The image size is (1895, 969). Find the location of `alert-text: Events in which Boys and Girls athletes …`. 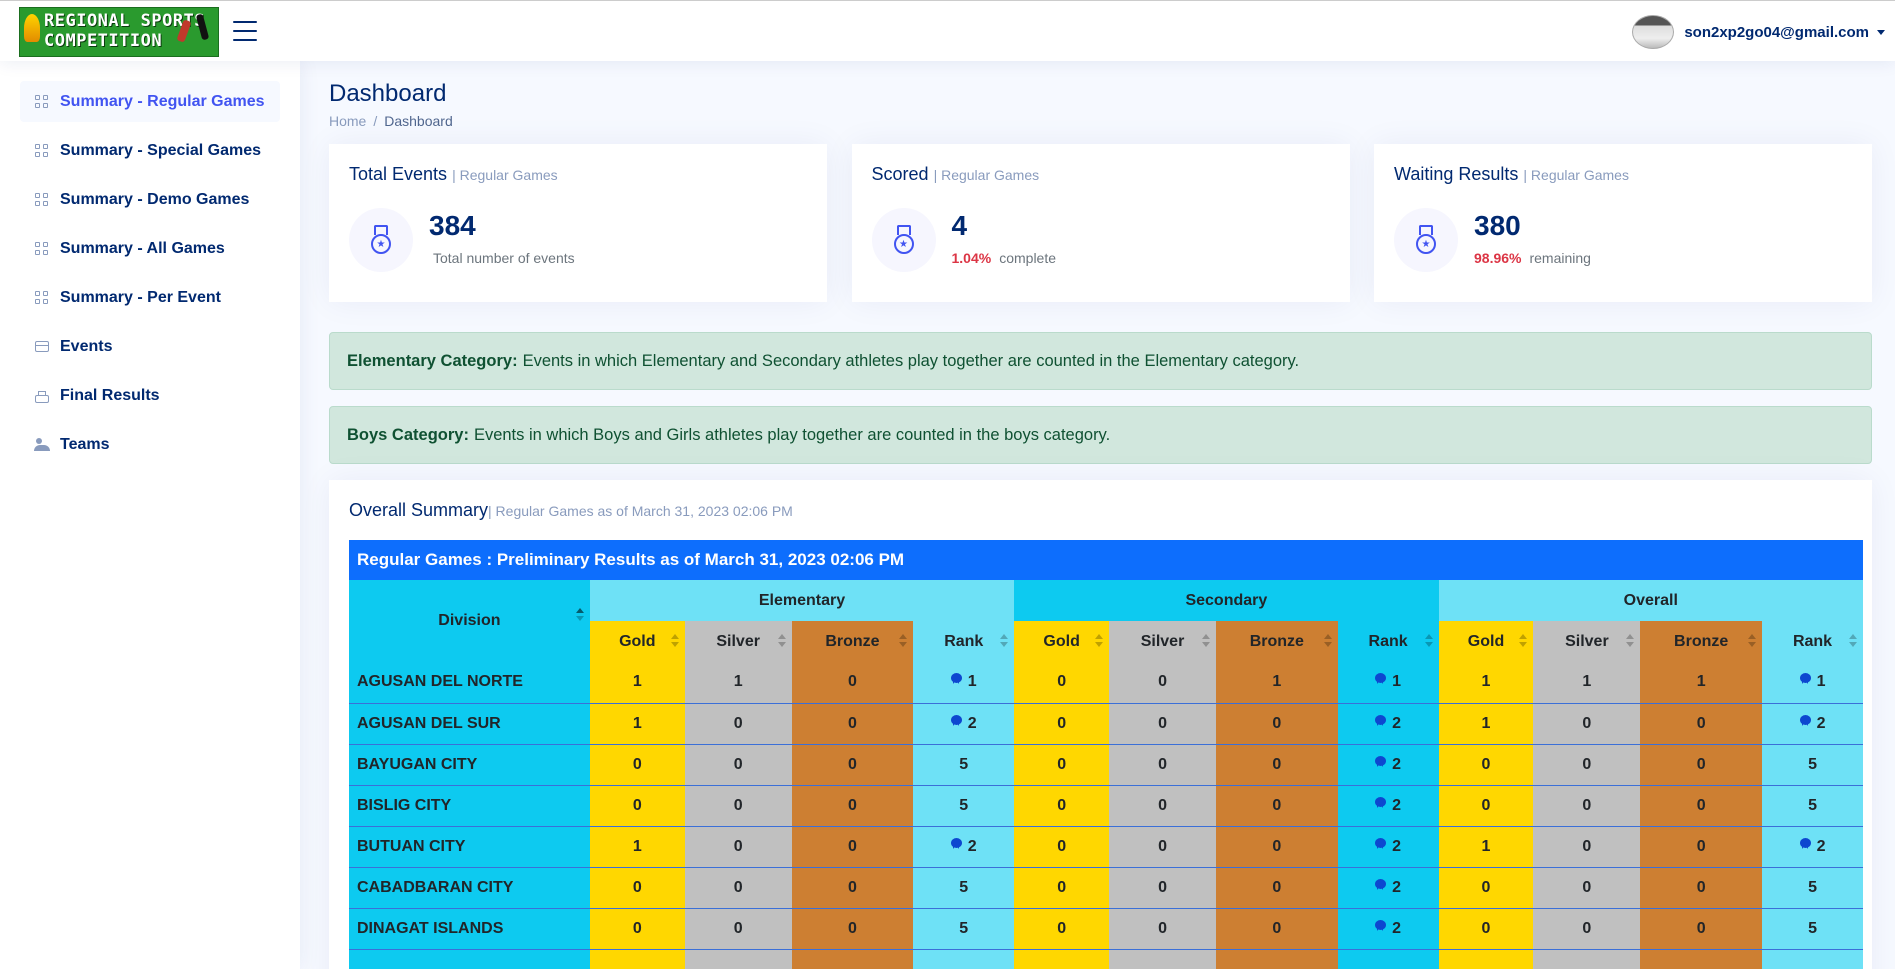

alert-text: Events in which Boys and Girls athletes … is located at coordinates (792, 434).